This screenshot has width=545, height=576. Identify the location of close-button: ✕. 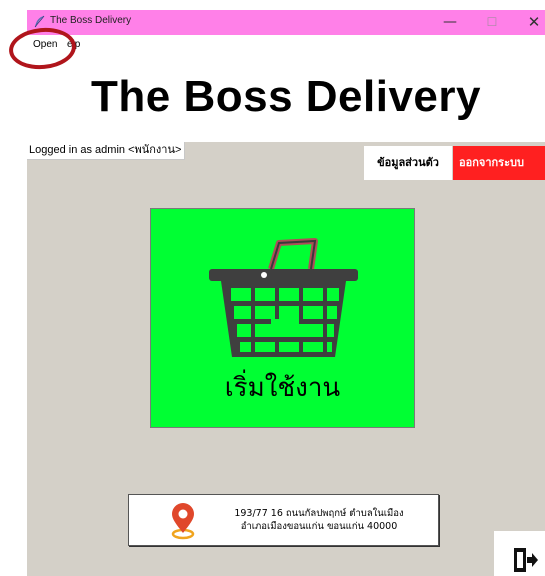
(530, 22).